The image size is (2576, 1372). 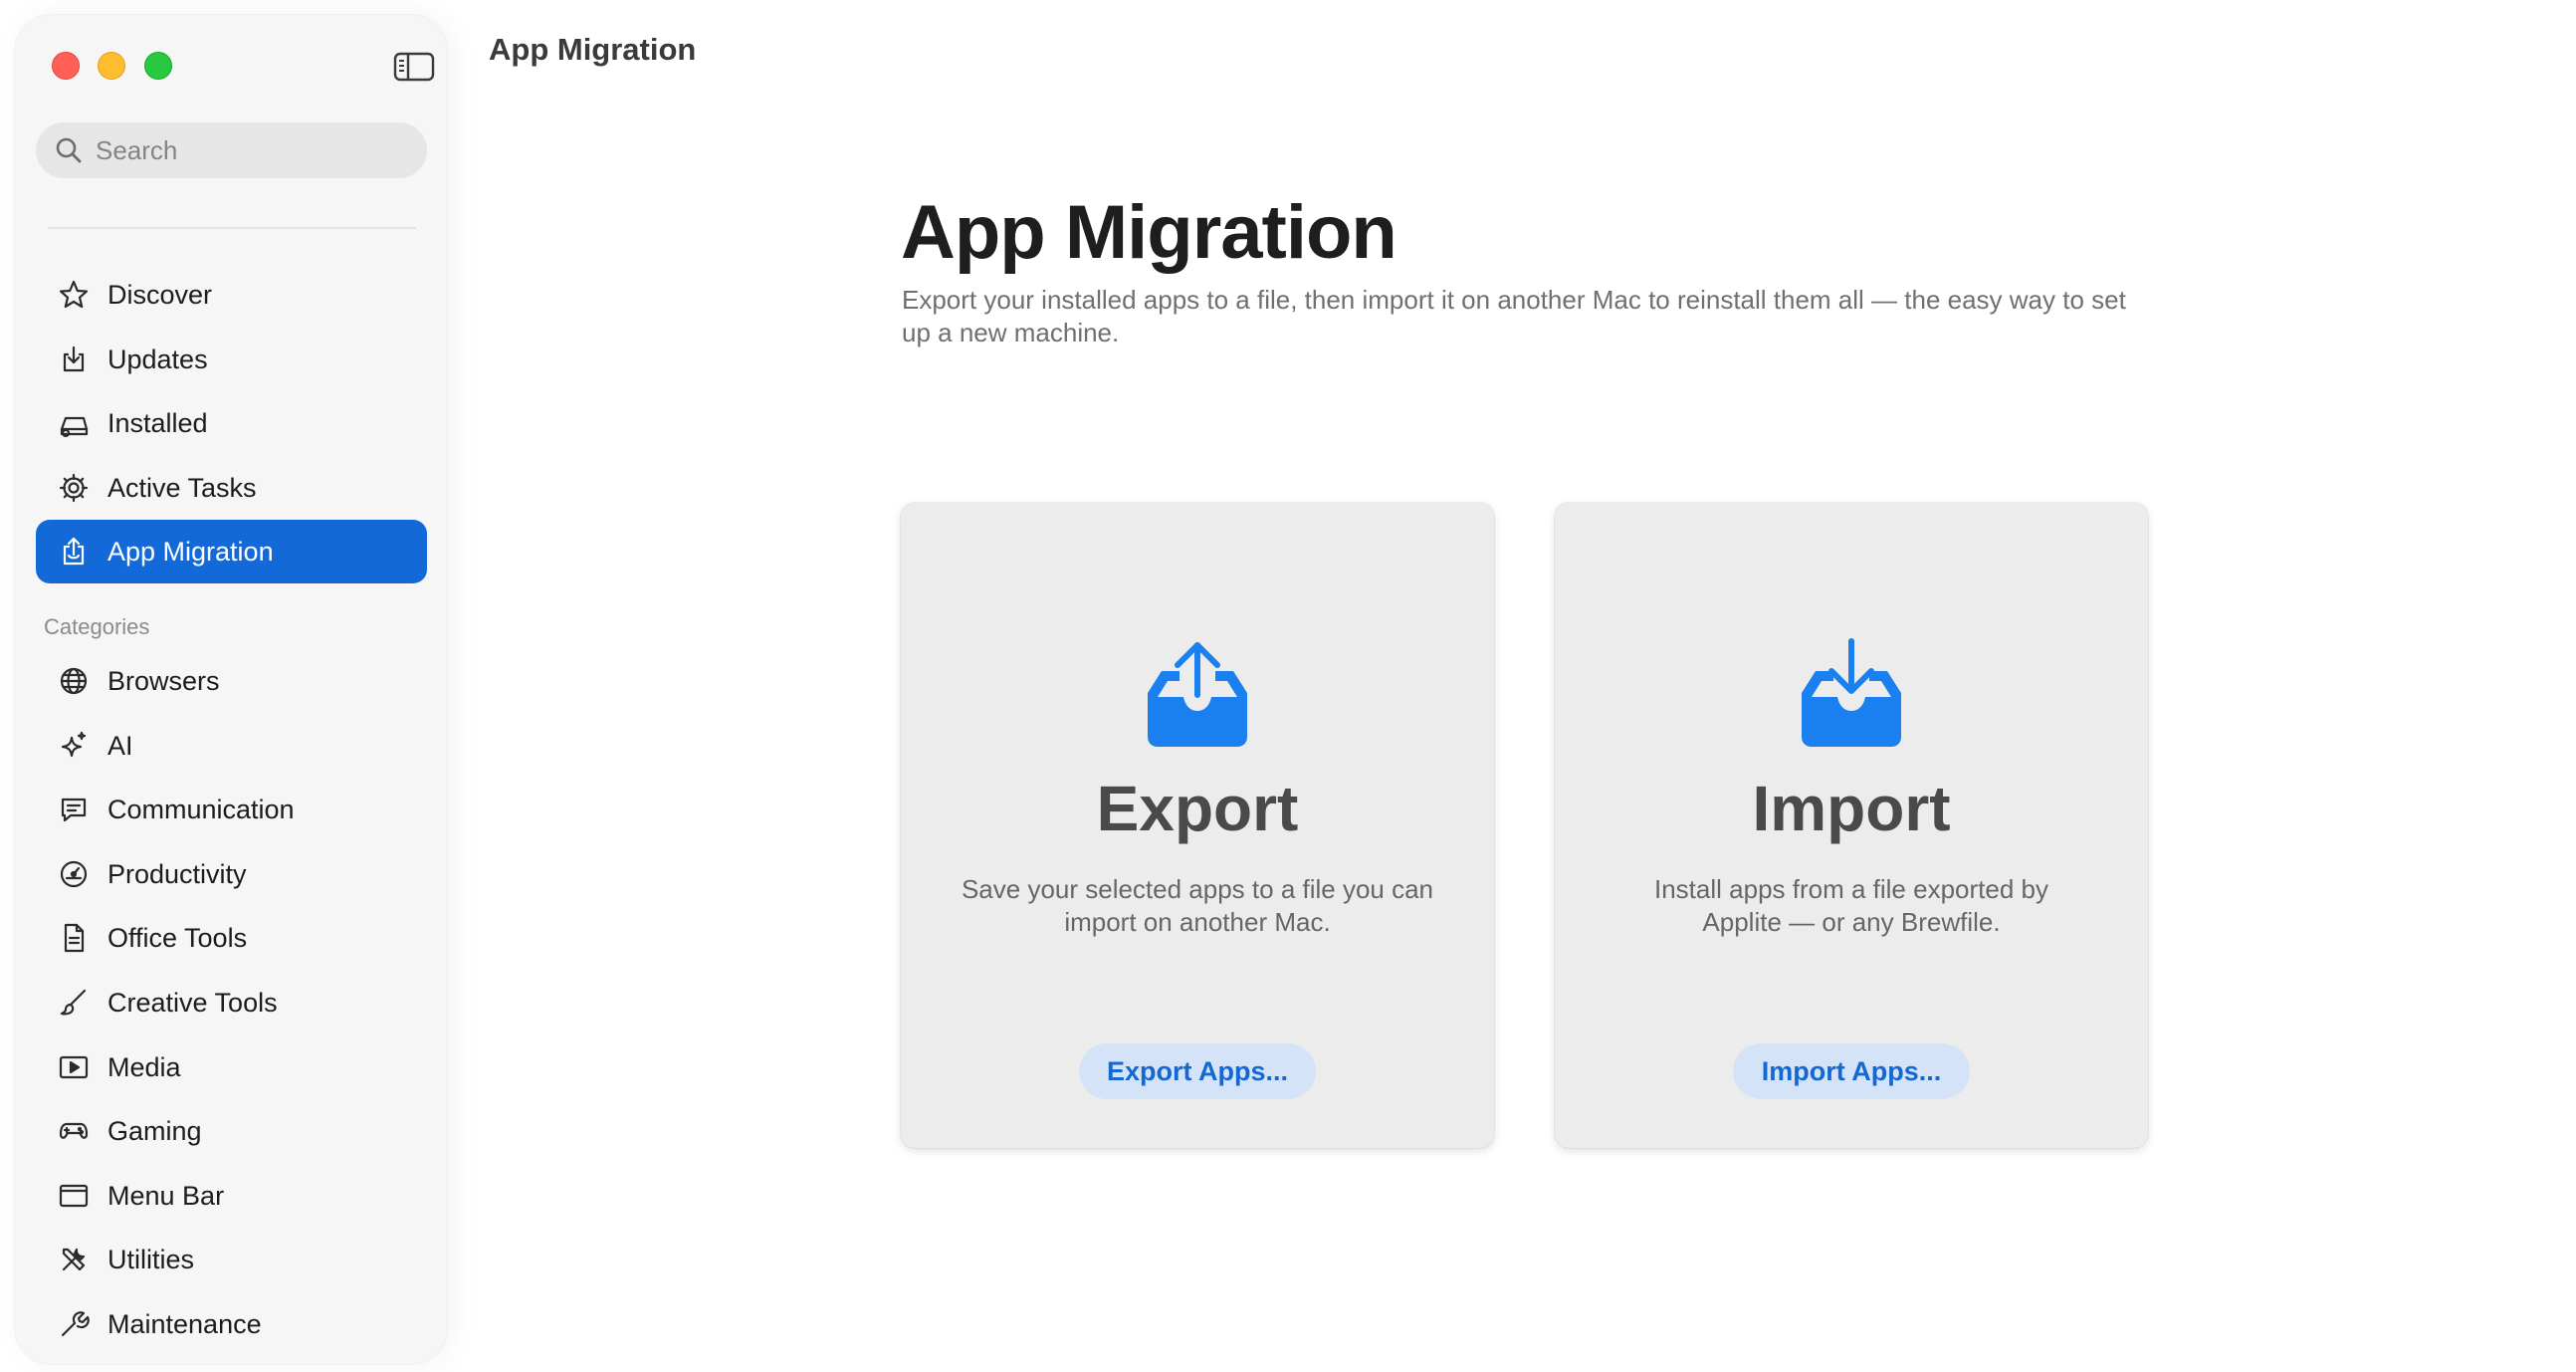 What do you see at coordinates (201, 809) in the screenshot?
I see `sidebar-item-label: Communication` at bounding box center [201, 809].